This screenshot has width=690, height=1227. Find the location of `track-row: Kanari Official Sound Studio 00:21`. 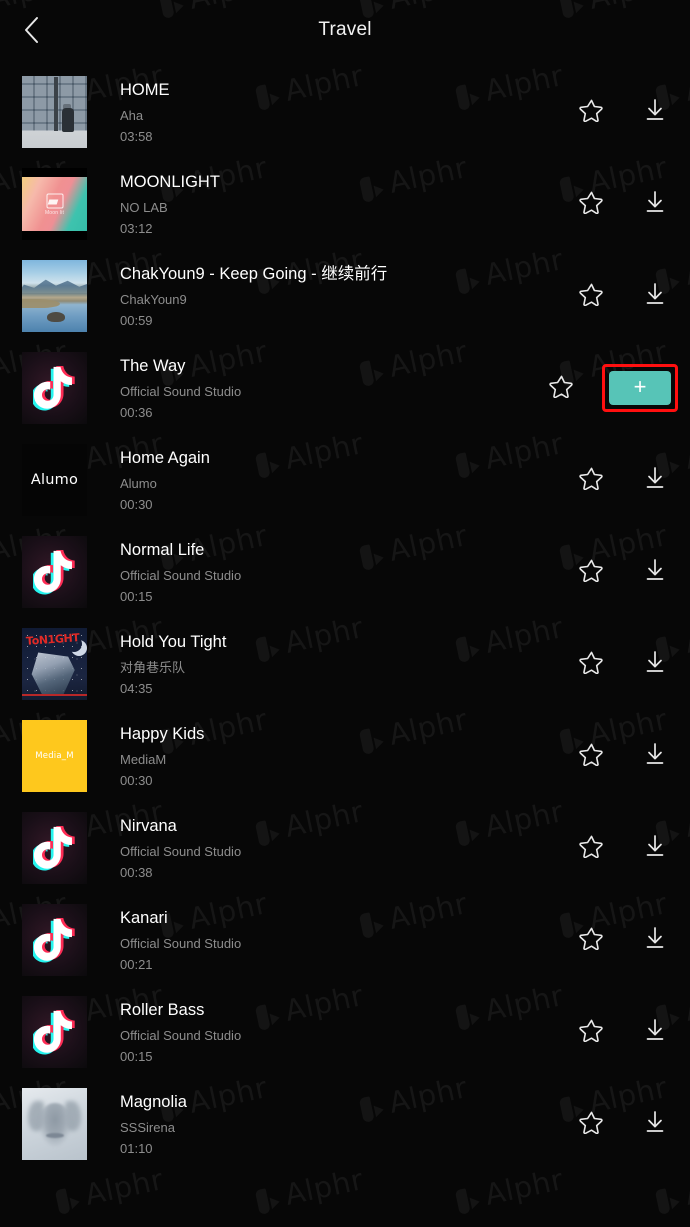

track-row: Kanari Official Sound Studio 00:21 is located at coordinates (345, 940).